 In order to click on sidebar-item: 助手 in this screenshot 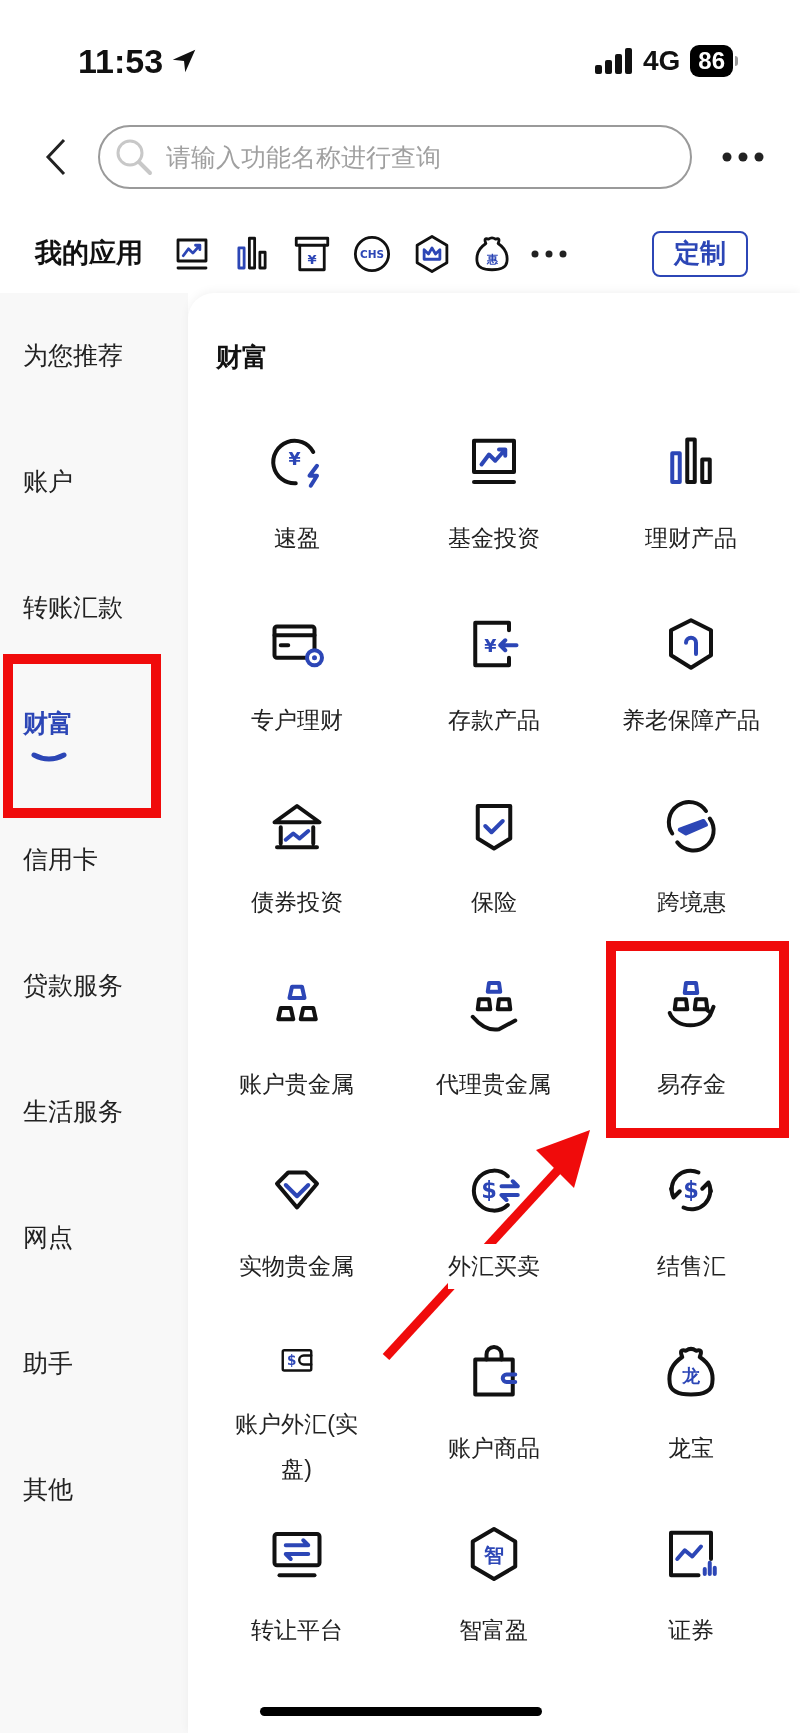, I will do `click(94, 1364)`.